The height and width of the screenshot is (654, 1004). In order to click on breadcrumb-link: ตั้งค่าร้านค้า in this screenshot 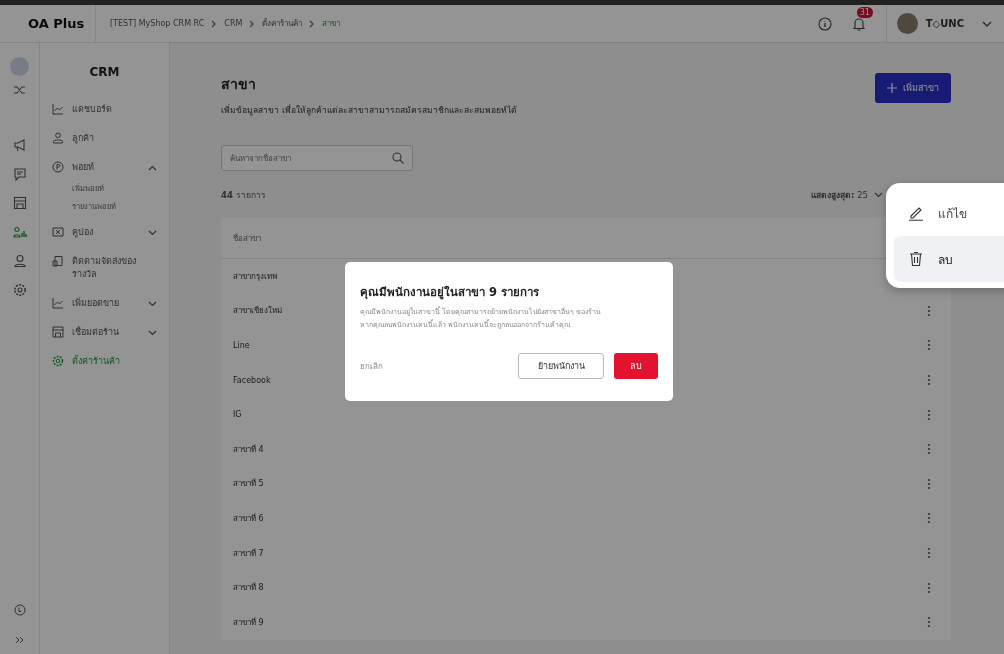, I will do `click(282, 23)`.